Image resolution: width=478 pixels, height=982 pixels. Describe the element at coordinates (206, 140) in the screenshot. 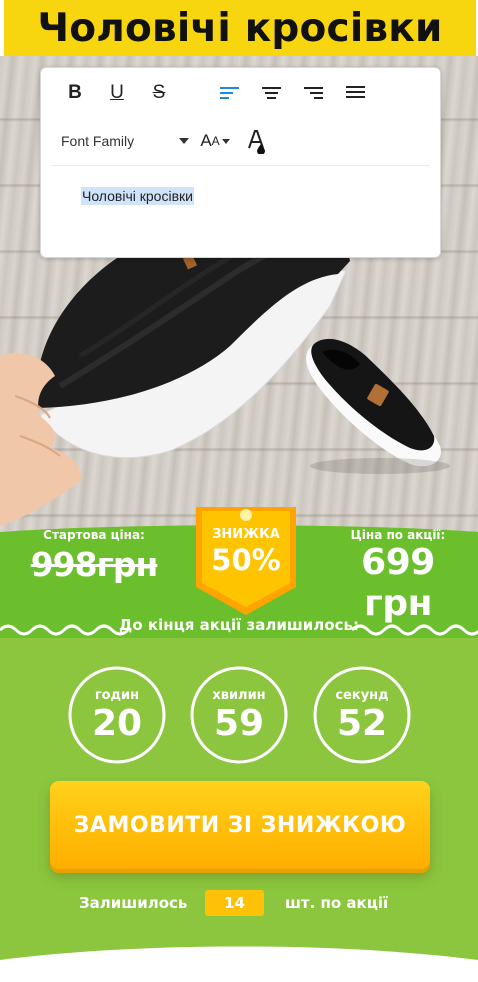

I see `font-size-big-label: A` at that location.